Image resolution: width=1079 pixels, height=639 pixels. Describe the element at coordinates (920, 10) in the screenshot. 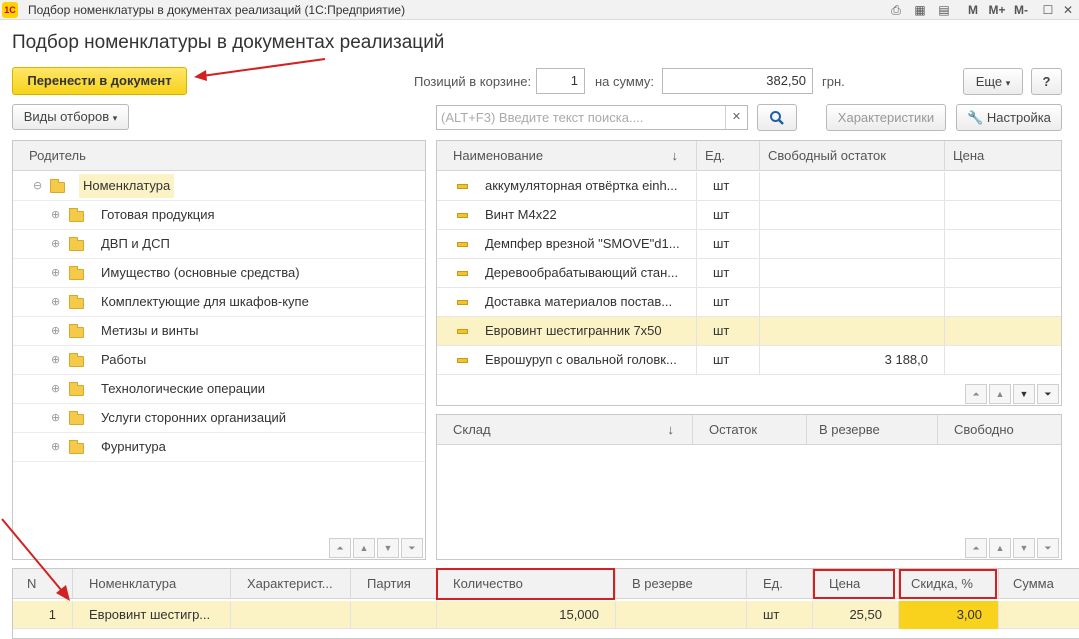

I see `spreadsheet-icon: ▦` at that location.